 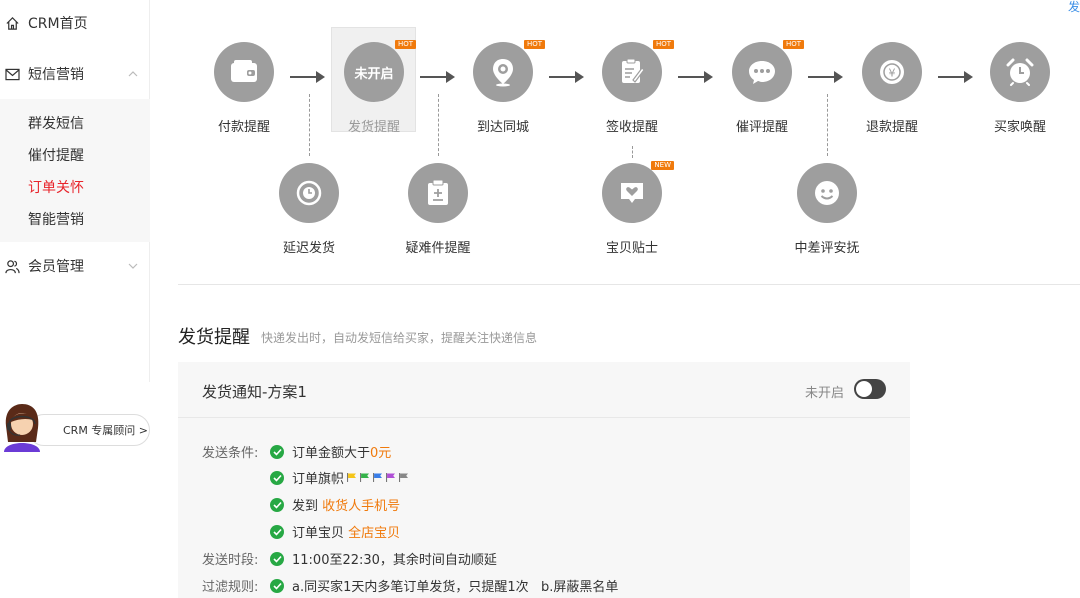 What do you see at coordinates (308, 248) in the screenshot?
I see `flow-node-label: 延迟发货` at bounding box center [308, 248].